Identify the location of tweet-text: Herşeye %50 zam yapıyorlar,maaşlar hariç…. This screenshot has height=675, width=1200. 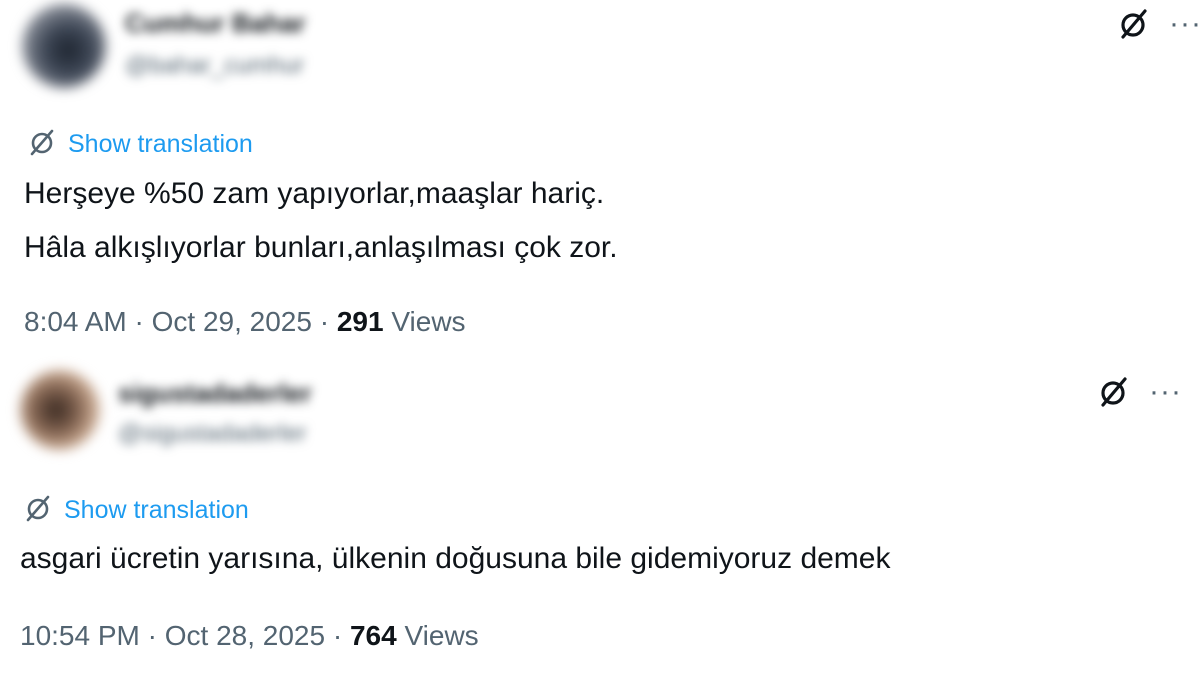
(321, 221).